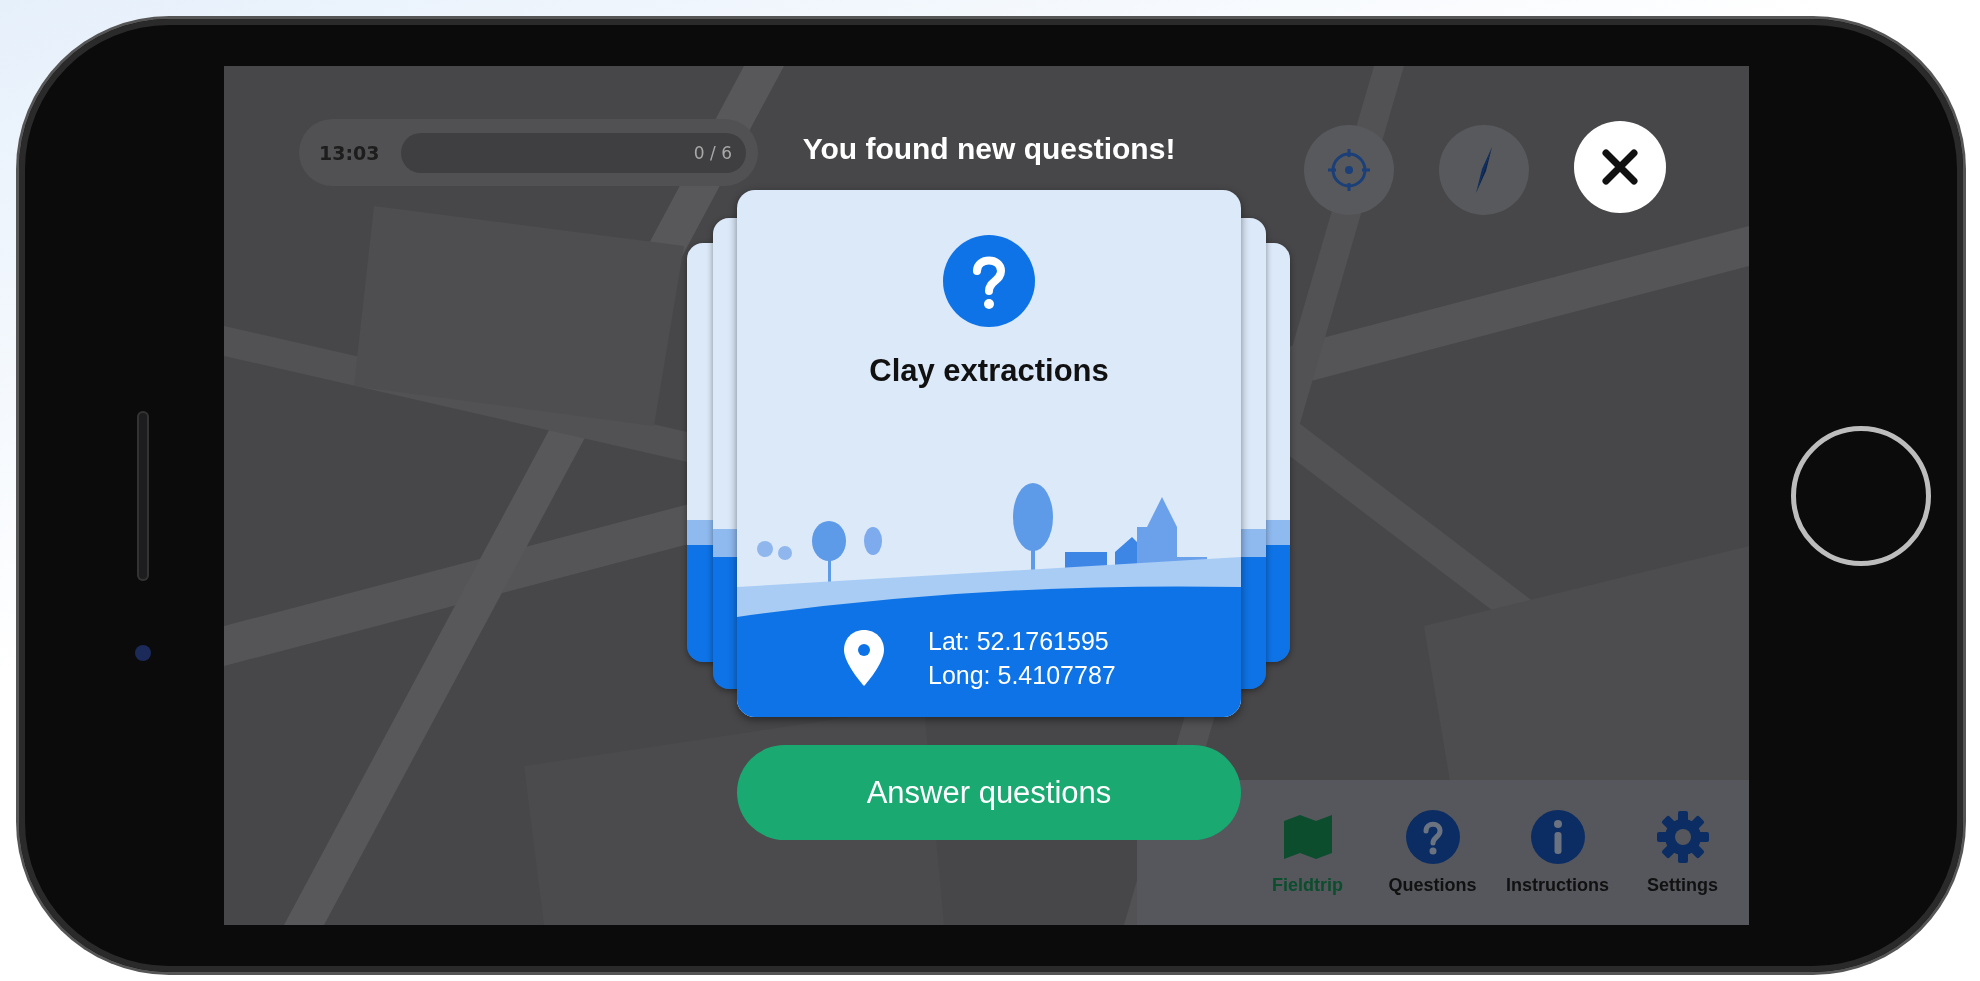 The height and width of the screenshot is (981, 1980). What do you see at coordinates (1682, 837) in the screenshot?
I see `settings-icon` at bounding box center [1682, 837].